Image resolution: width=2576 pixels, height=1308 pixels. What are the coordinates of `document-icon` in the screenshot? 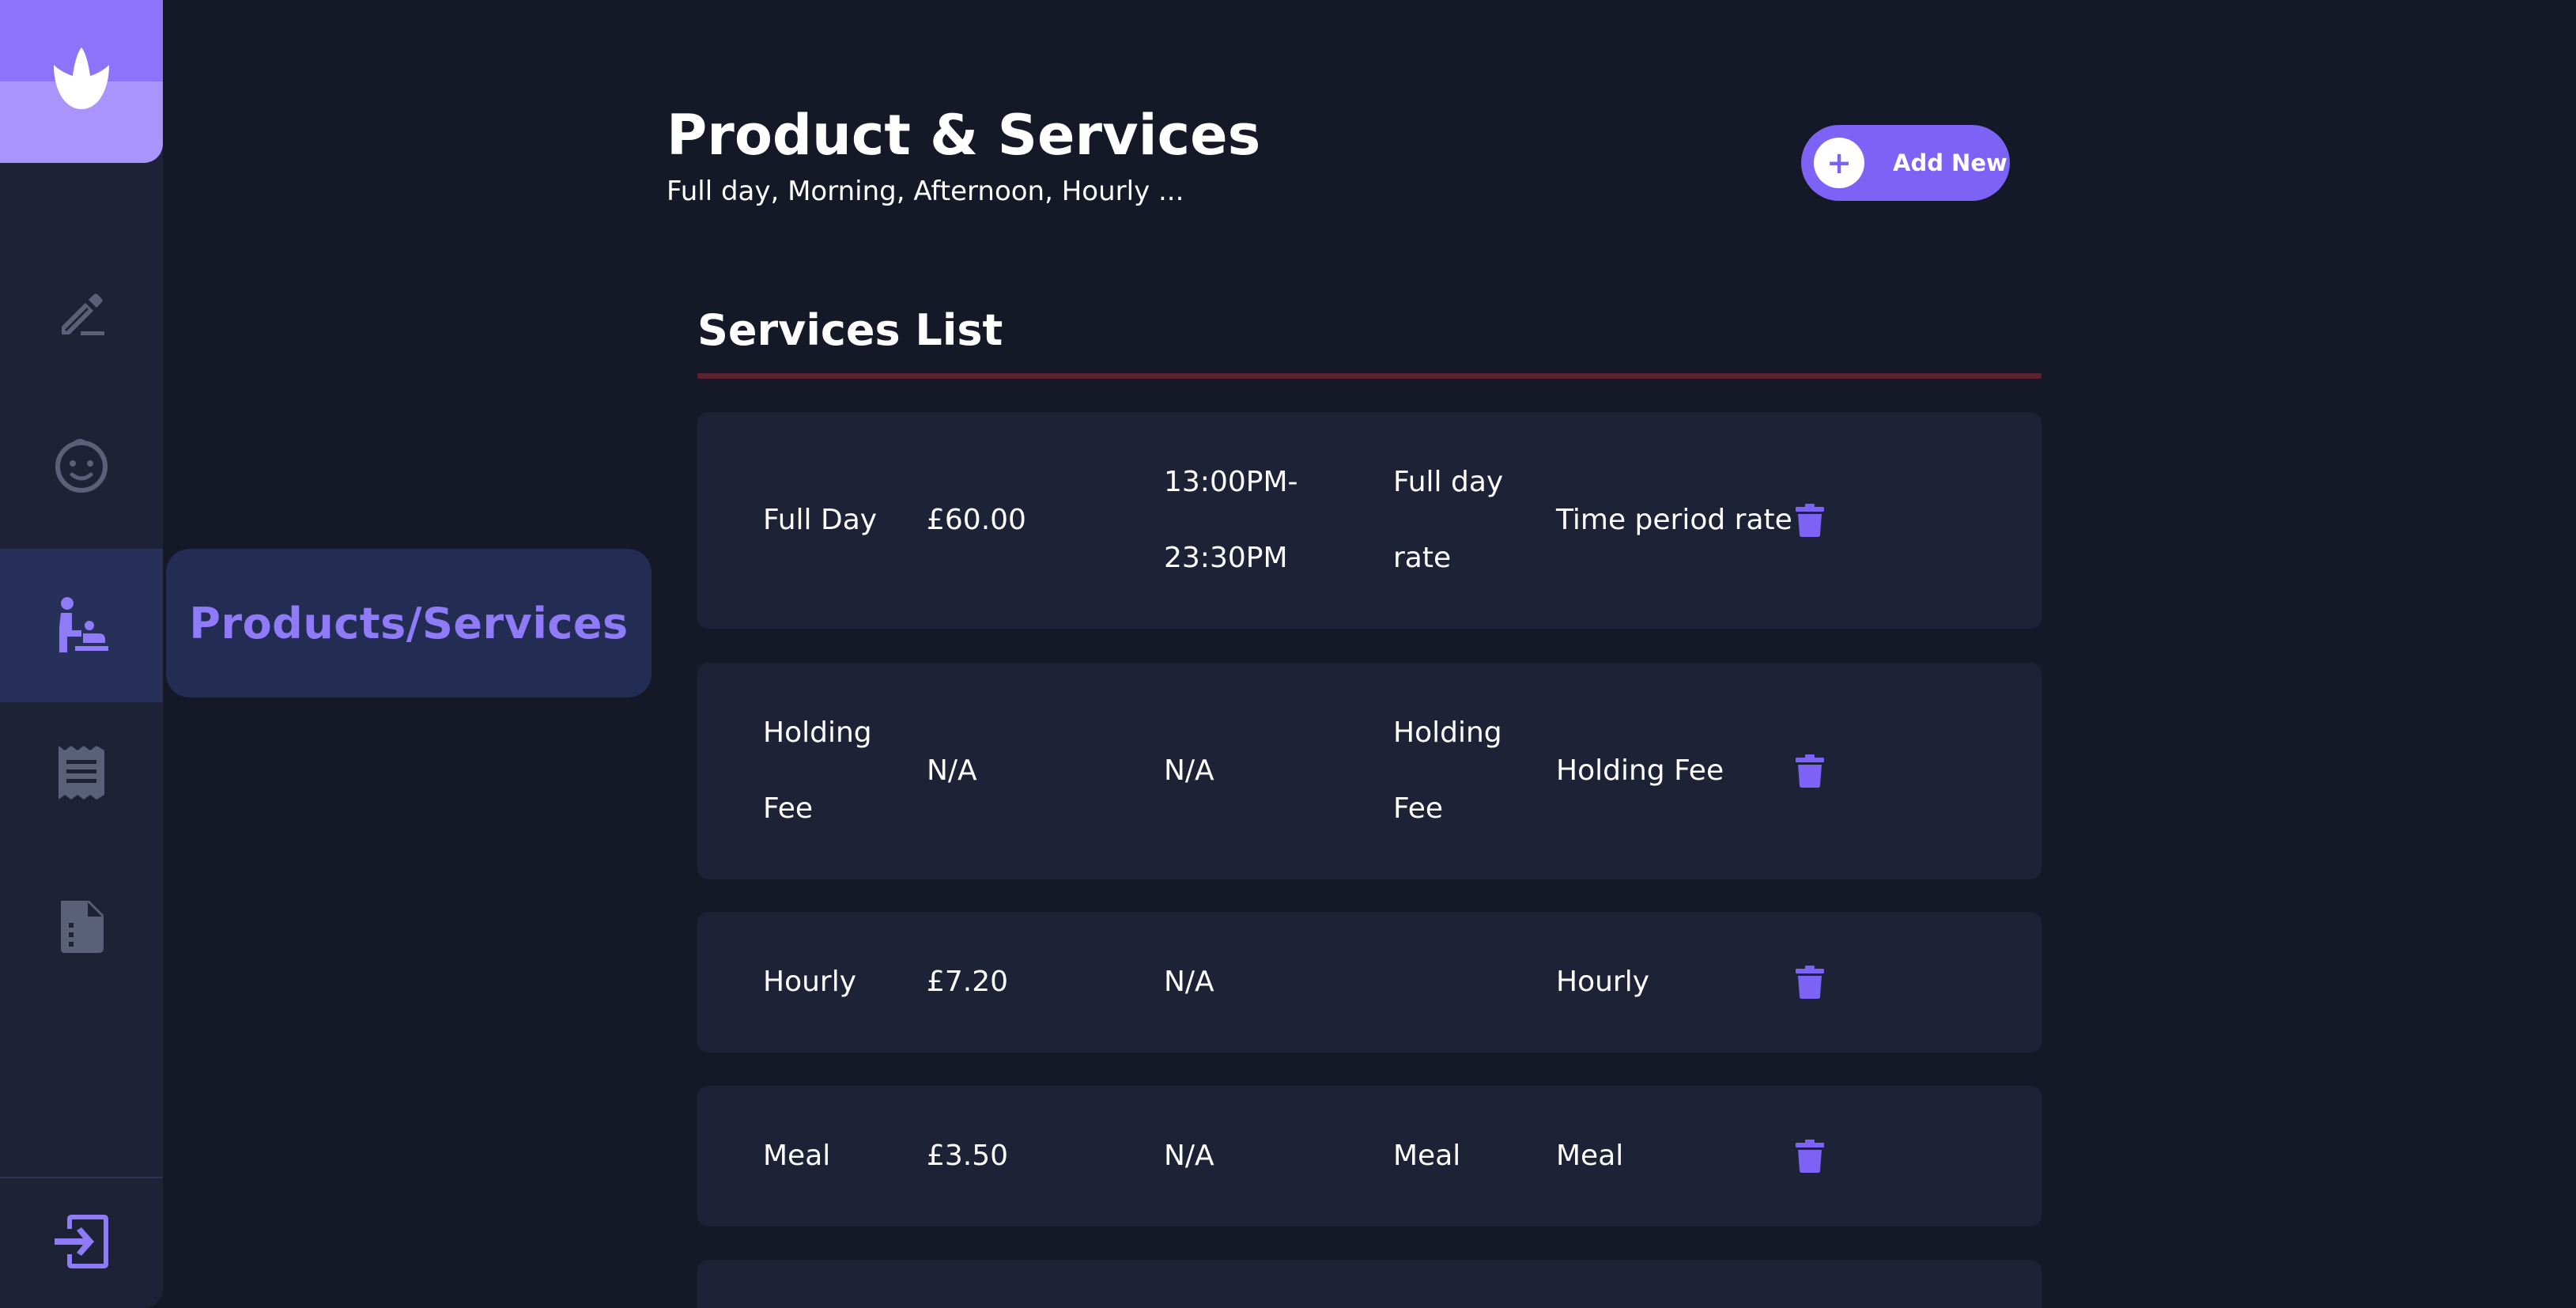 It's located at (82, 927).